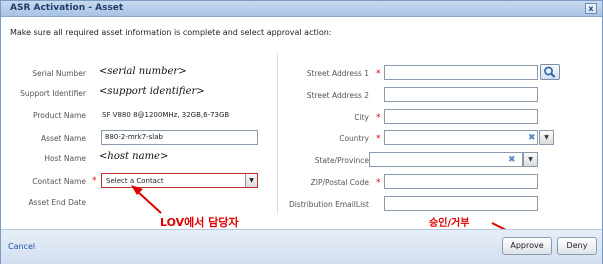 The height and width of the screenshot is (264, 603). What do you see at coordinates (449, 223) in the screenshot?
I see `annotation-approve: 승인/거부` at bounding box center [449, 223].